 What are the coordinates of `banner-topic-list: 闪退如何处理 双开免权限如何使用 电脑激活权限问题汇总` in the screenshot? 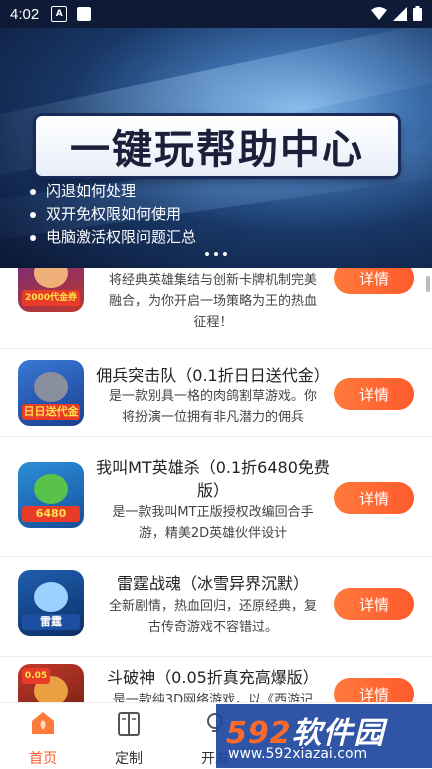 It's located at (113, 214).